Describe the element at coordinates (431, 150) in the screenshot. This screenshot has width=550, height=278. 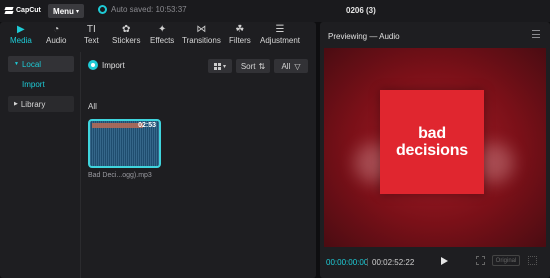
I see `cover-title-line2: decisions` at that location.